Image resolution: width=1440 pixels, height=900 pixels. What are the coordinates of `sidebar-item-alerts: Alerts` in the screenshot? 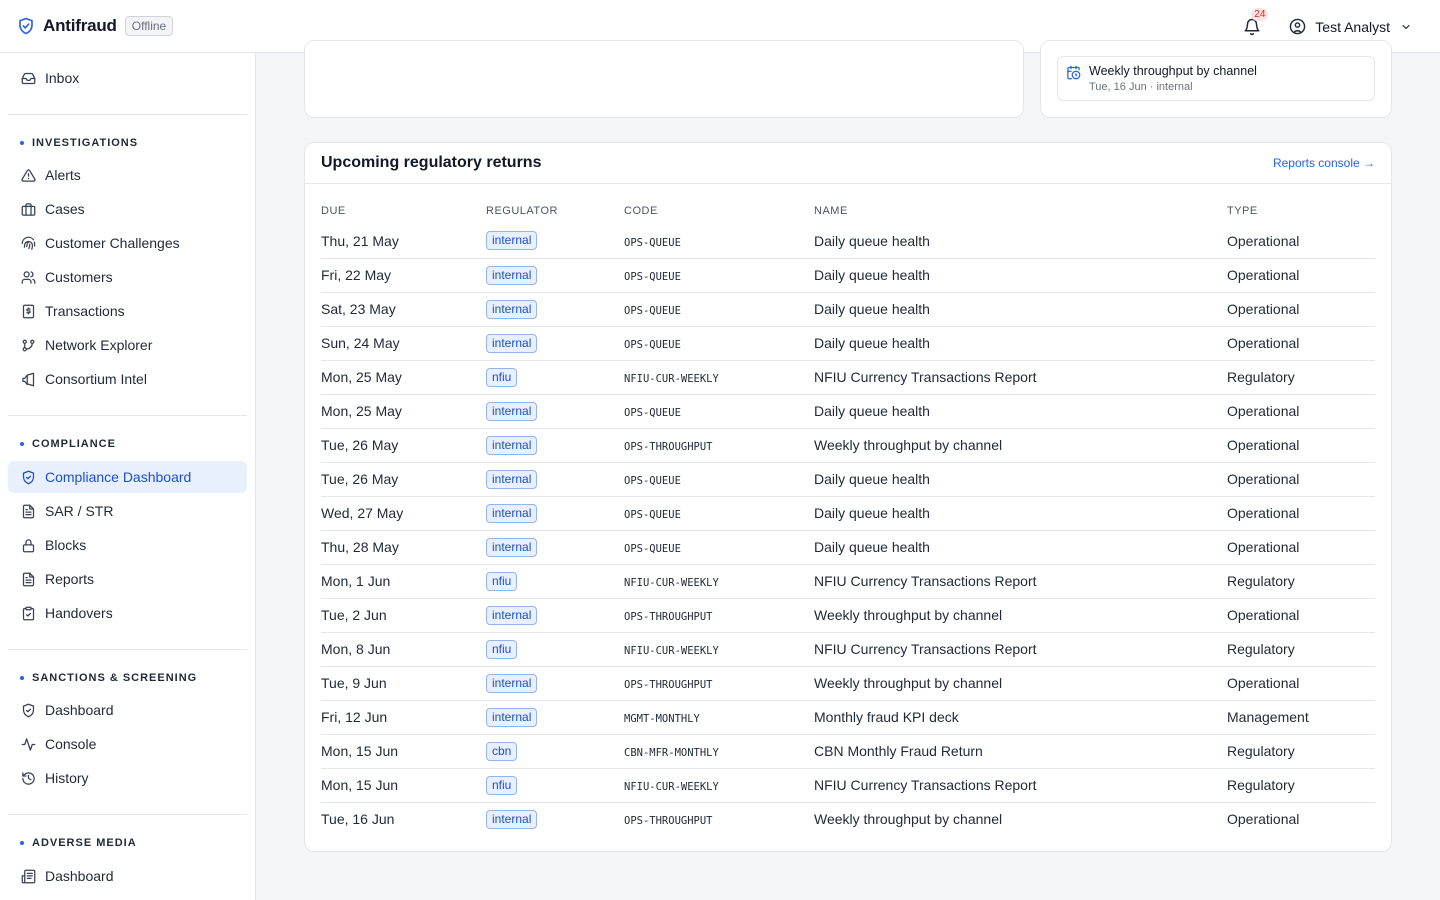 It's located at (127, 175).